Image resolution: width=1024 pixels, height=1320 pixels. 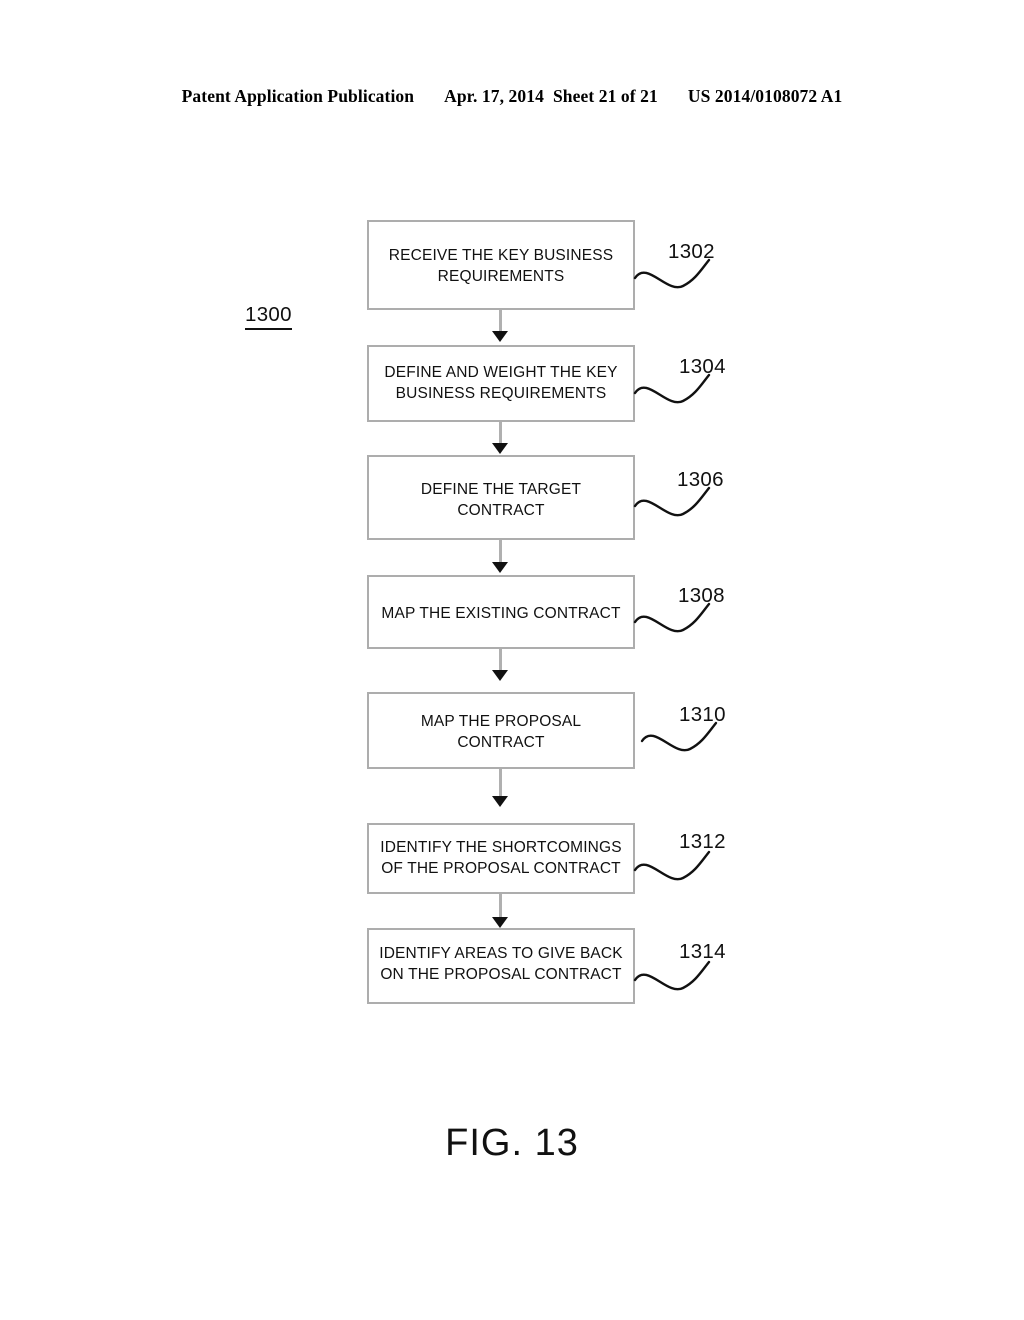 What do you see at coordinates (702, 951) in the screenshot?
I see `reference-number-1314: 1314` at bounding box center [702, 951].